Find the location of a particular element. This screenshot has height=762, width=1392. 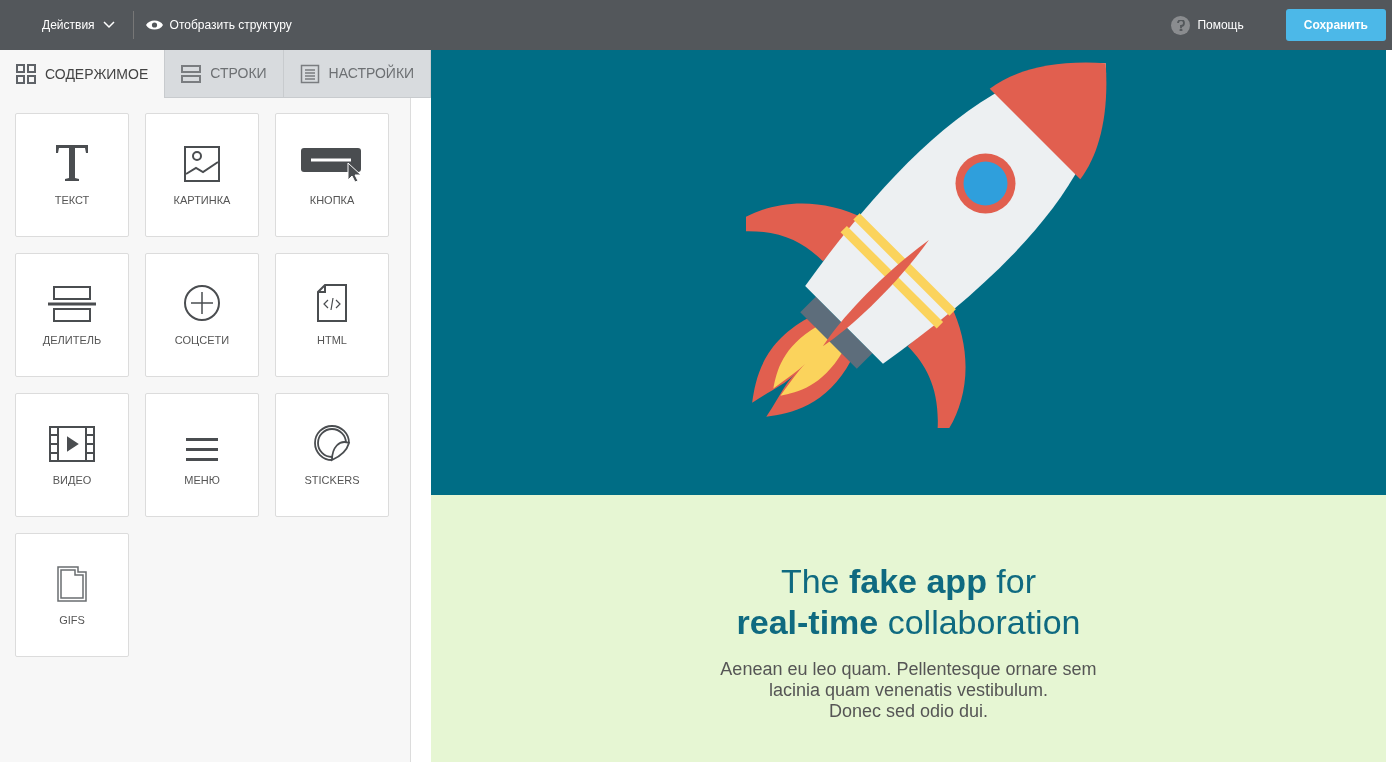

serif-t-icon is located at coordinates (72, 163).